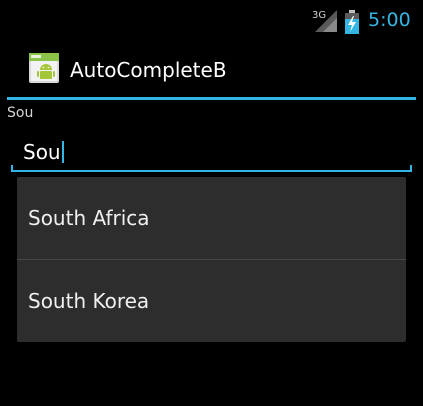  I want to click on suggestion-label: South Africa, so click(89, 218).